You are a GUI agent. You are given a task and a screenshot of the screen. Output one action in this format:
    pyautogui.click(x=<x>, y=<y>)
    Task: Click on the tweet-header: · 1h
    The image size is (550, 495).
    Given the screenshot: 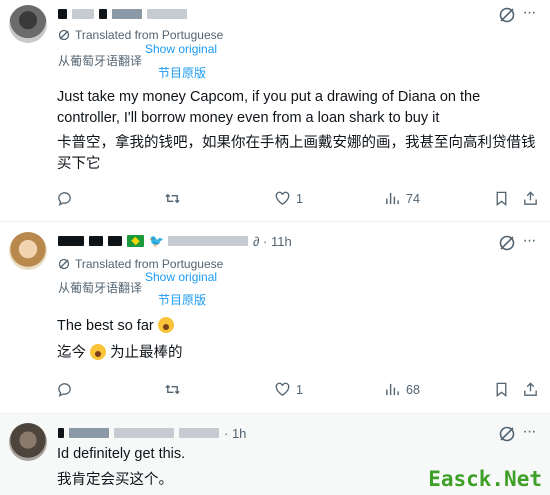 What is the action you would take?
    pyautogui.click(x=152, y=433)
    